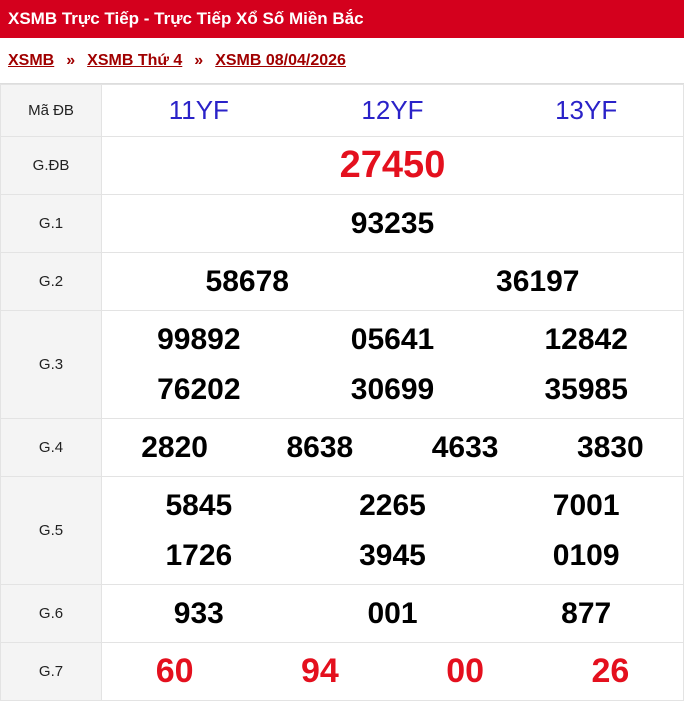 This screenshot has height=701, width=684. Describe the element at coordinates (199, 555) in the screenshot. I see `prize-value: 1726` at that location.